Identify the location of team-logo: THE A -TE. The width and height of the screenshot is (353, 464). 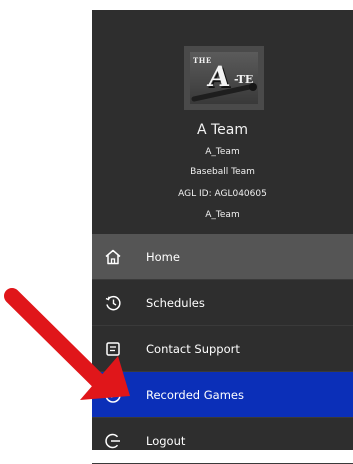
(224, 78).